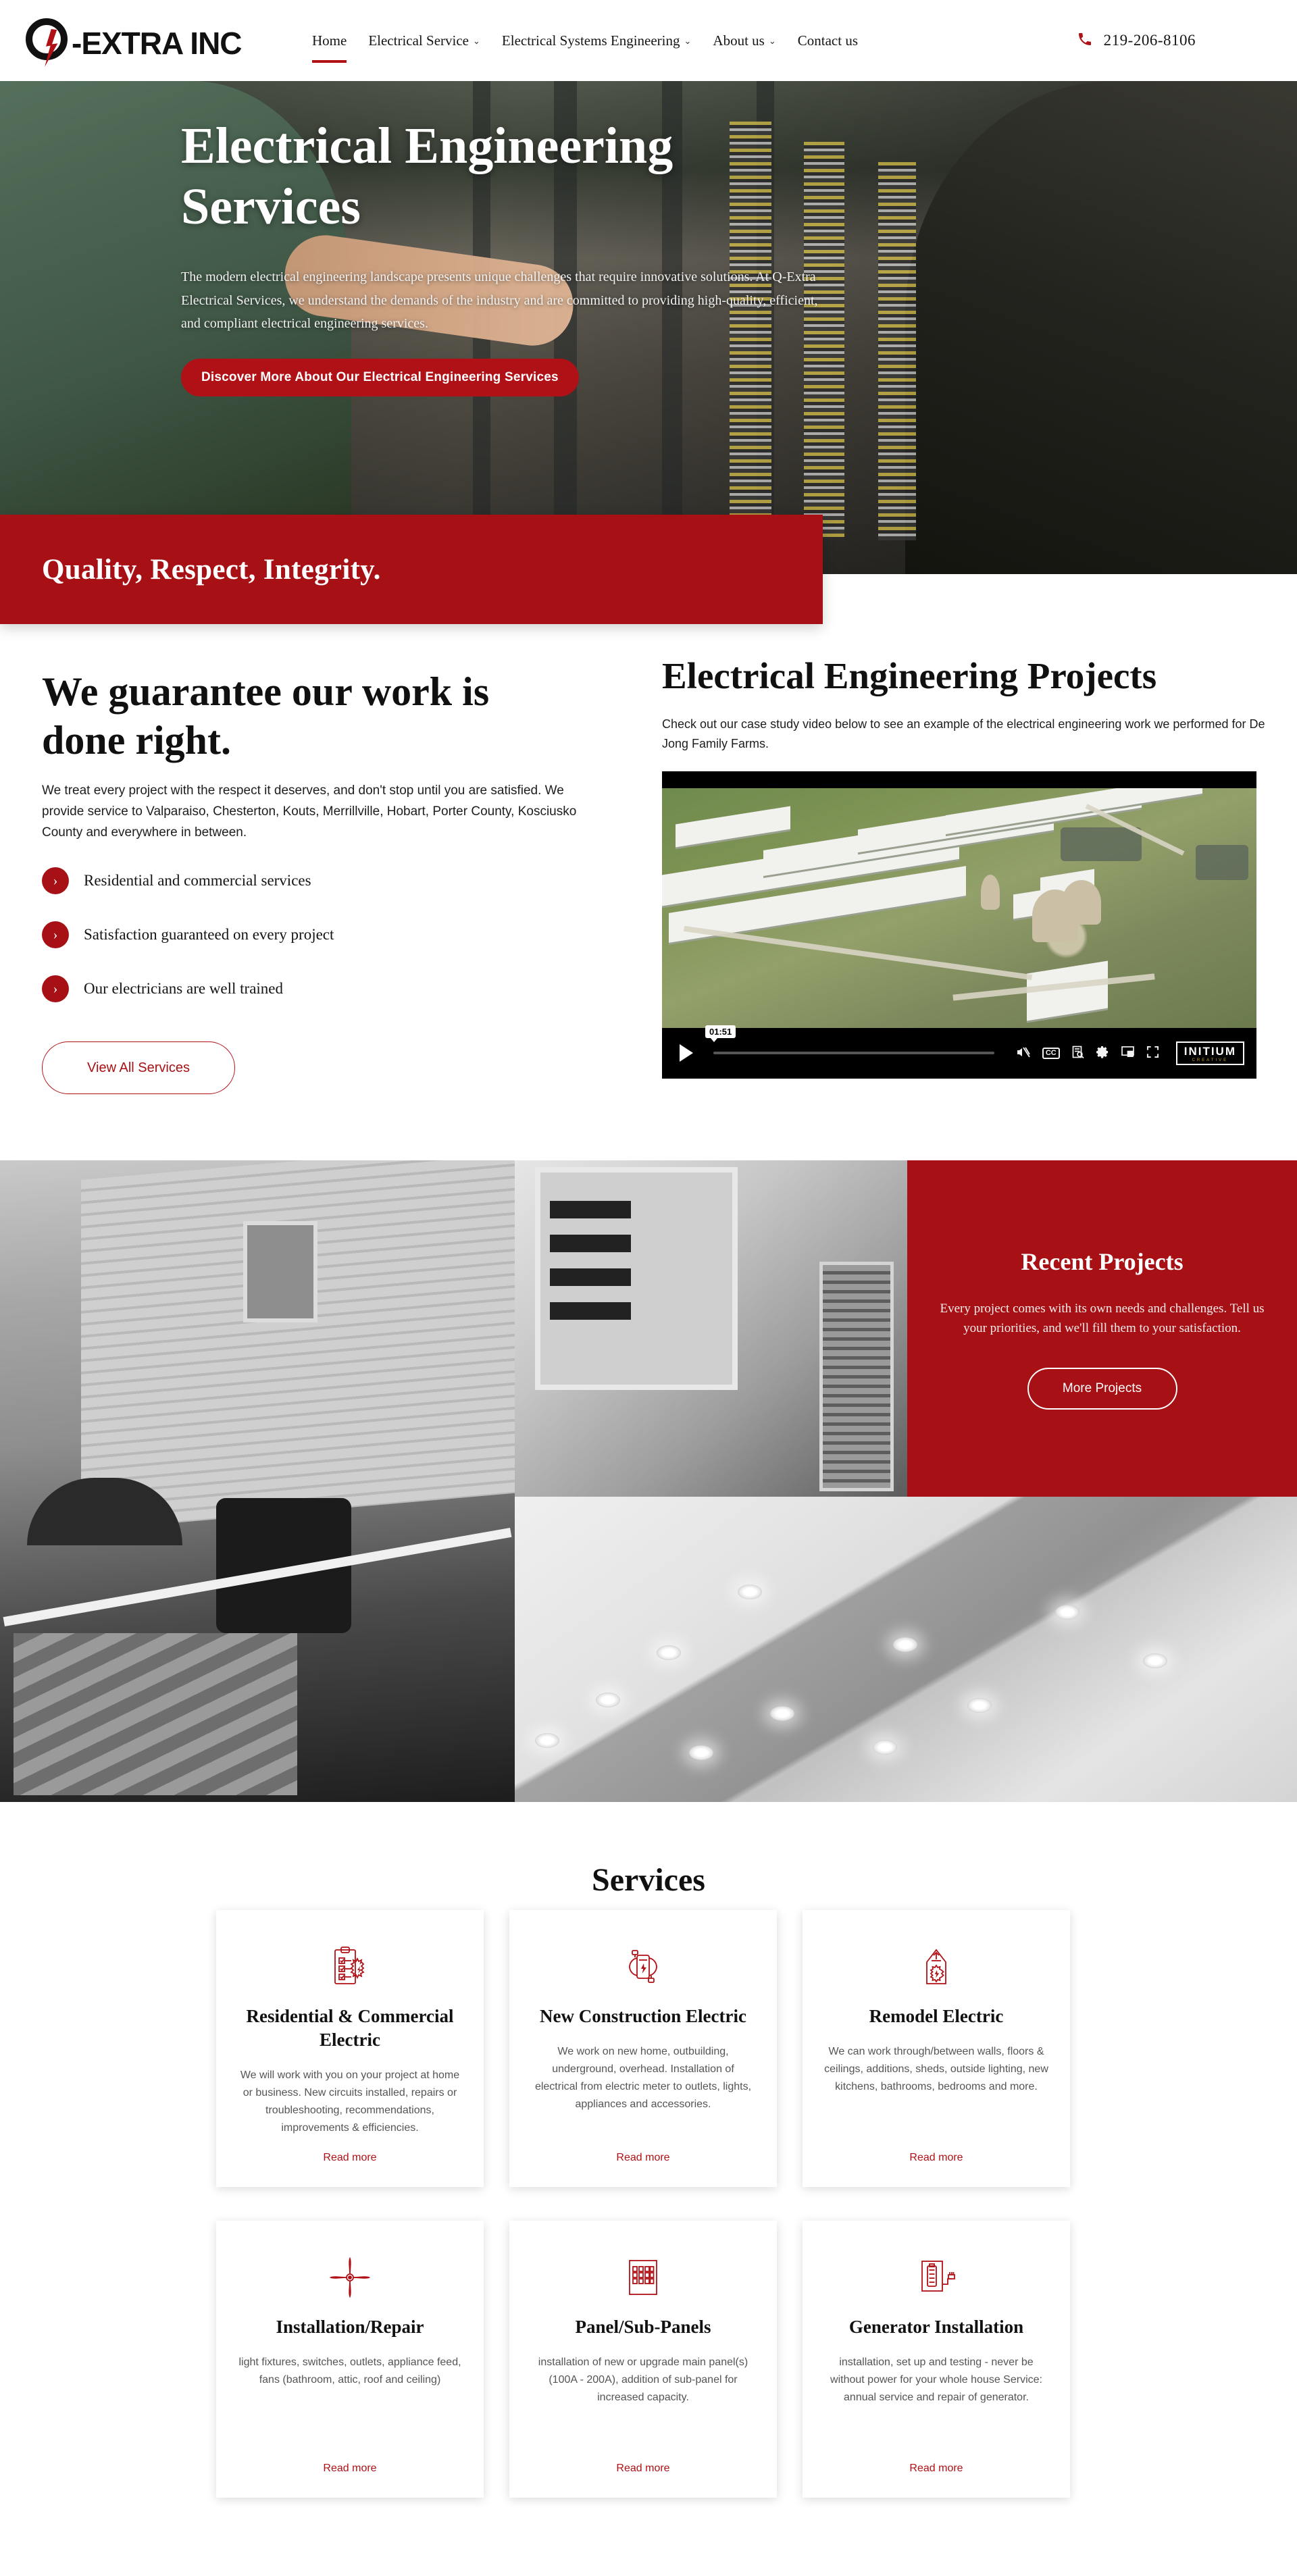 Image resolution: width=1297 pixels, height=2576 pixels. I want to click on header-phone: 219-206-8106, so click(1136, 40).